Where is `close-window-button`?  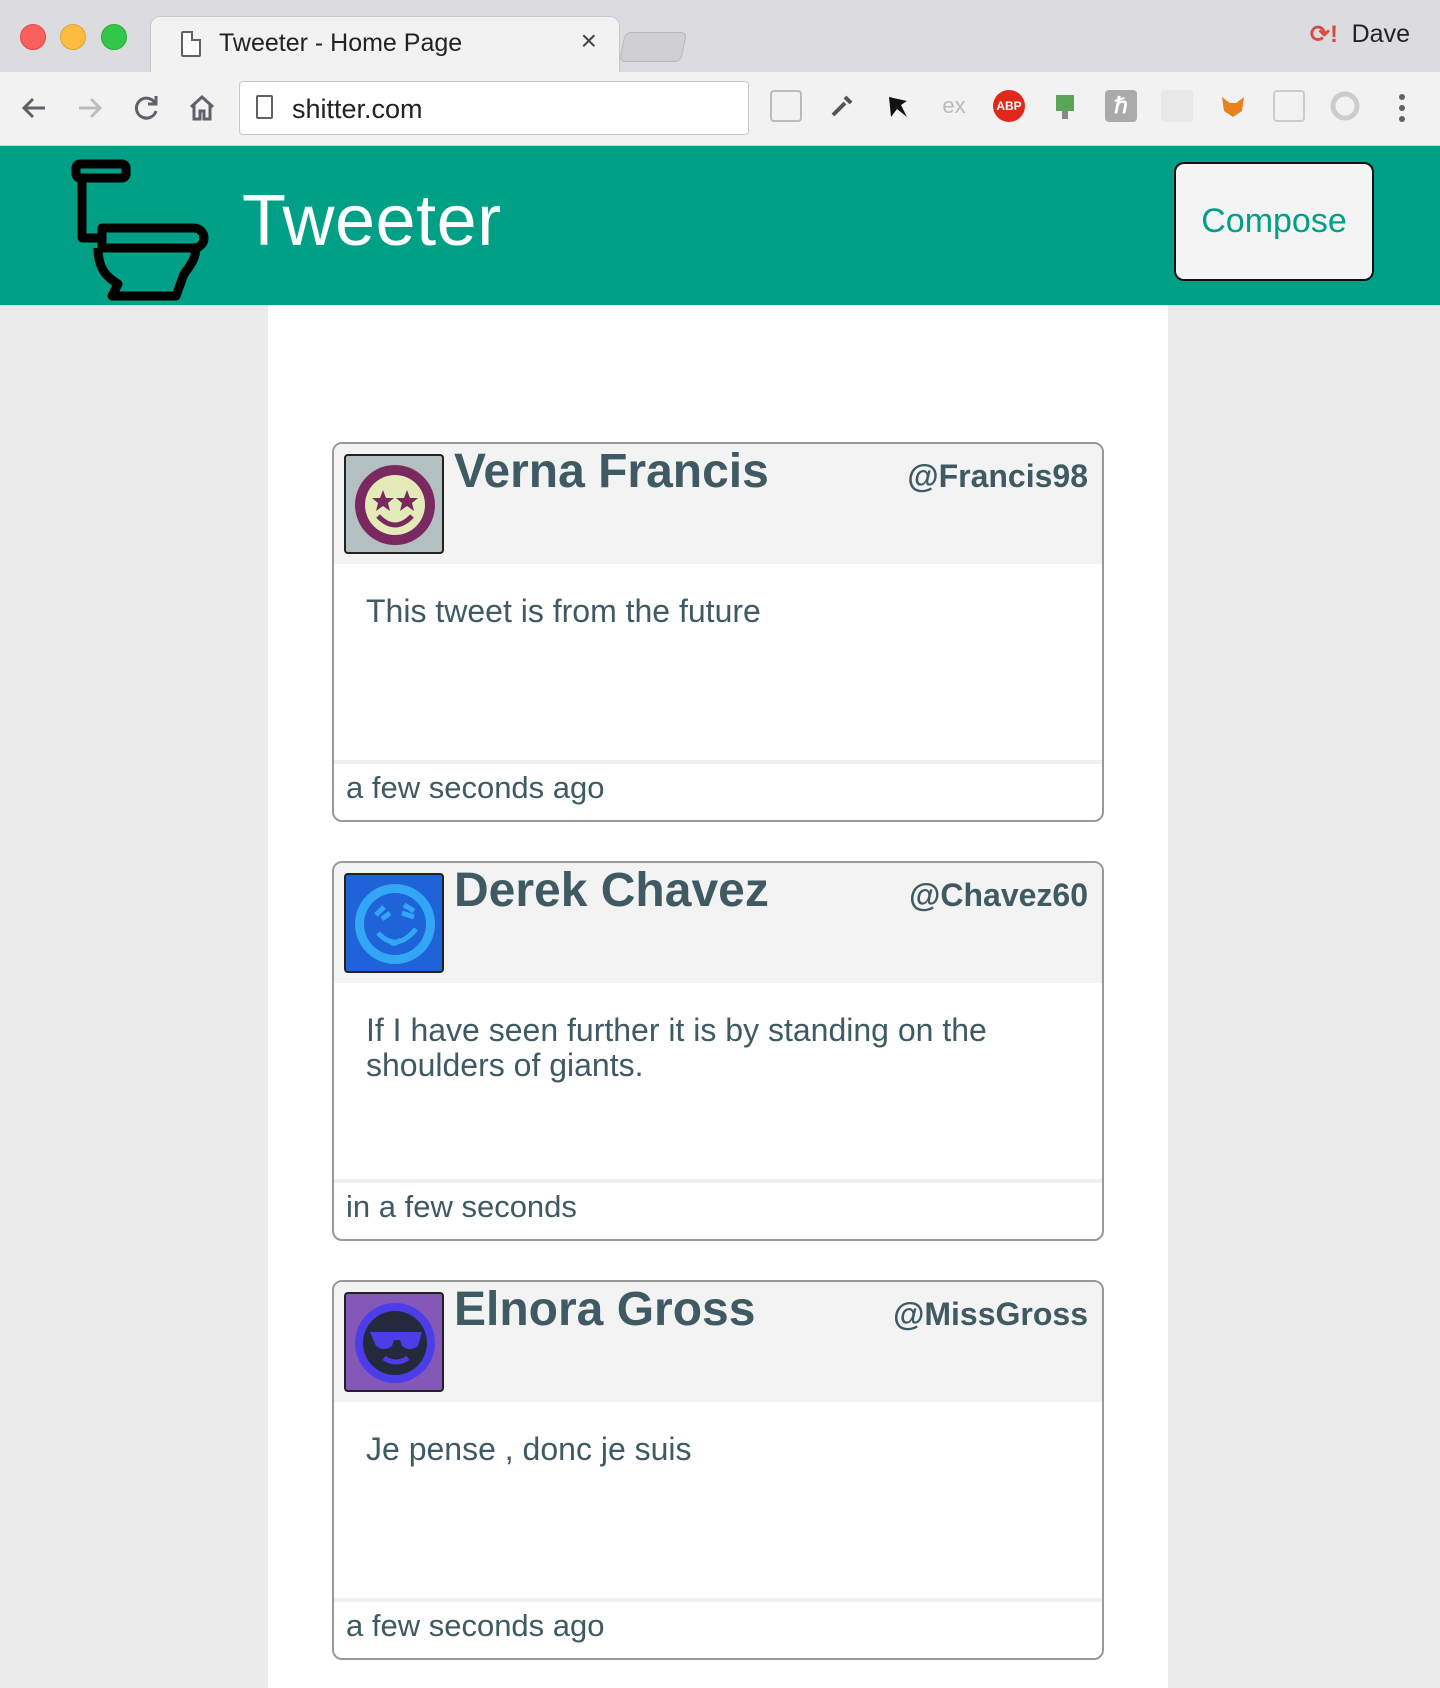
close-window-button is located at coordinates (33, 37).